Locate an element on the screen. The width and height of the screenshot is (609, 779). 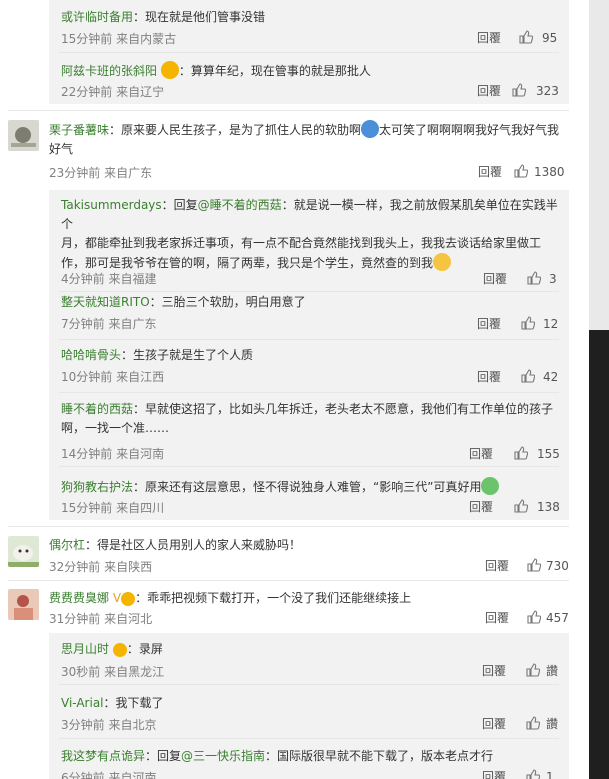
mention-link: @三一快乐指南 is located at coordinates (223, 756).